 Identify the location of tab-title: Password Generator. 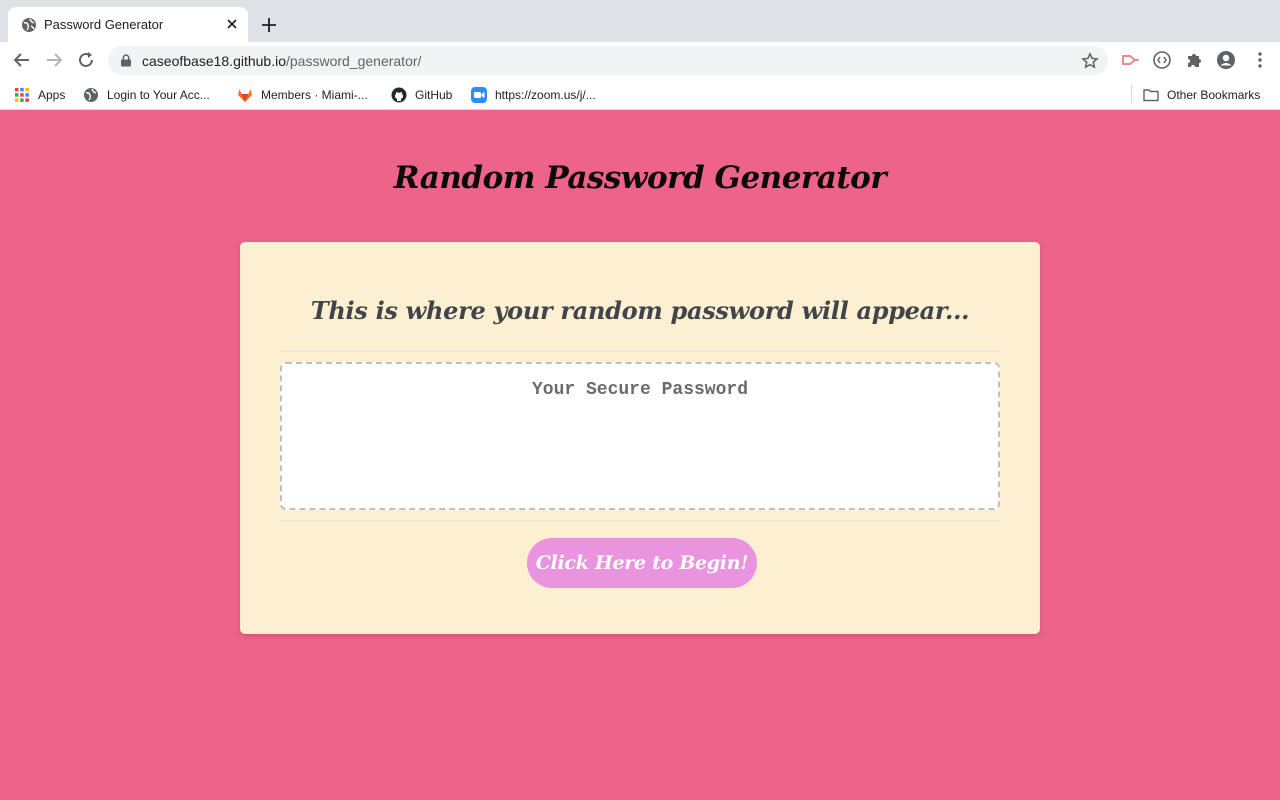
(104, 24).